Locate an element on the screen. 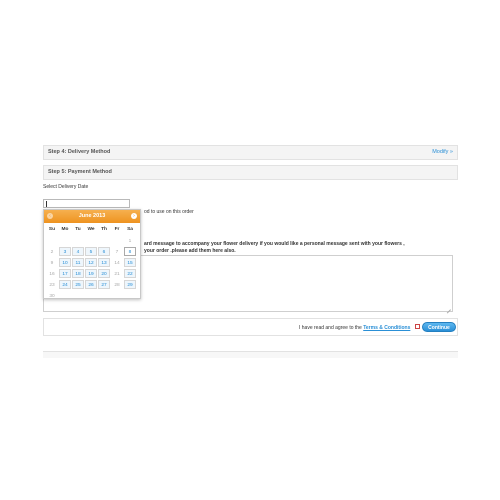 The height and width of the screenshot is (500, 500). weekday-label: Tu is located at coordinates (78, 229).